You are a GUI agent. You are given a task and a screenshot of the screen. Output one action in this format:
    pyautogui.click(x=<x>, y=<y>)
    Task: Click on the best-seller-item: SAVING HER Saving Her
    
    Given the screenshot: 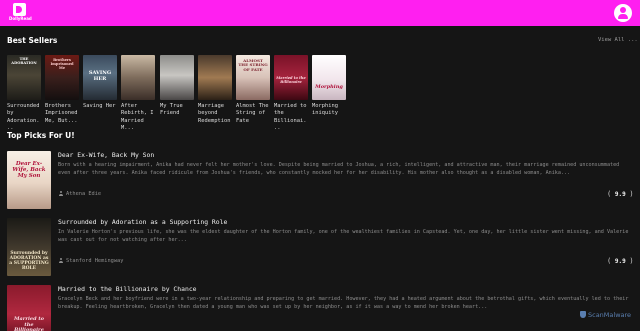 What is the action you would take?
    pyautogui.click(x=100, y=82)
    